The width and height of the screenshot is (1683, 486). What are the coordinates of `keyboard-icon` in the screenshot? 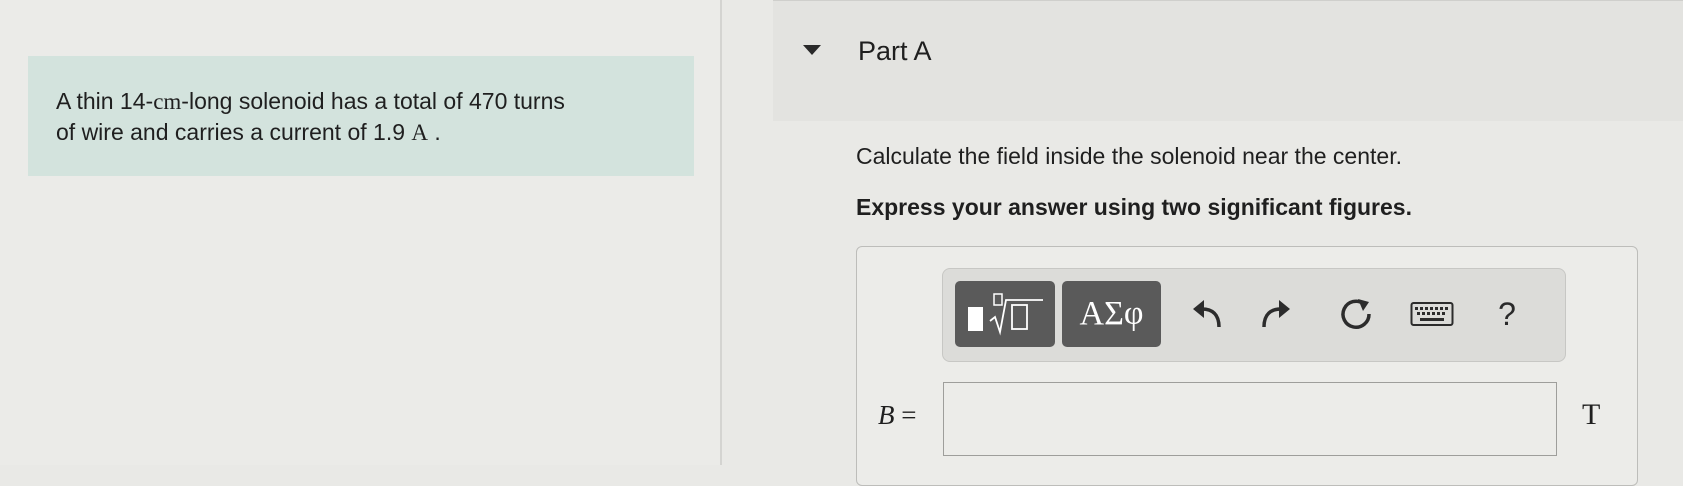 It's located at (1432, 314).